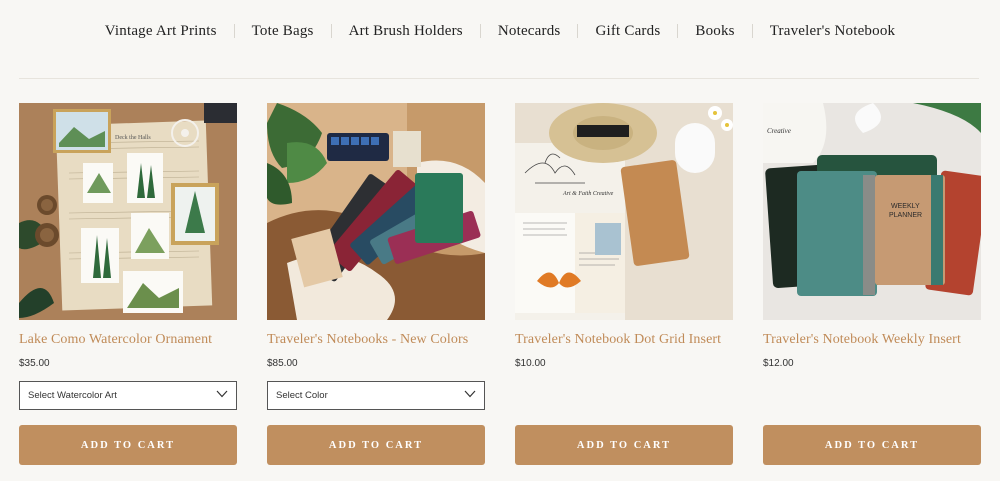 This screenshot has height=481, width=1000. I want to click on weekly-insert-photo: Creative WEEKLY PLANNER, so click(872, 211).